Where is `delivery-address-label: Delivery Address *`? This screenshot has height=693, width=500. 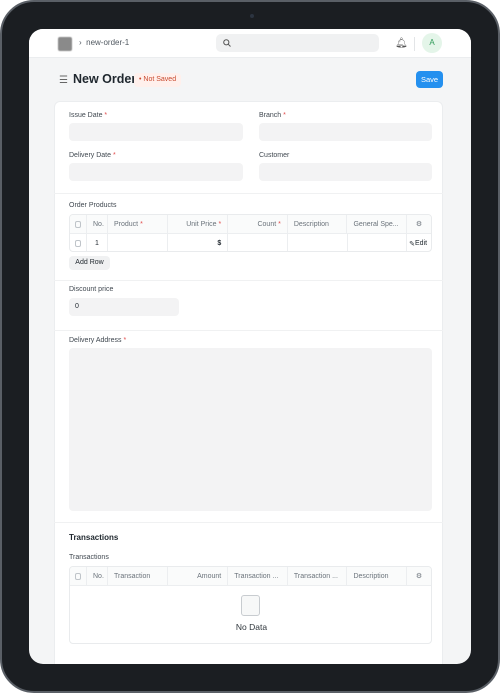
delivery-address-label: Delivery Address * is located at coordinates (98, 340).